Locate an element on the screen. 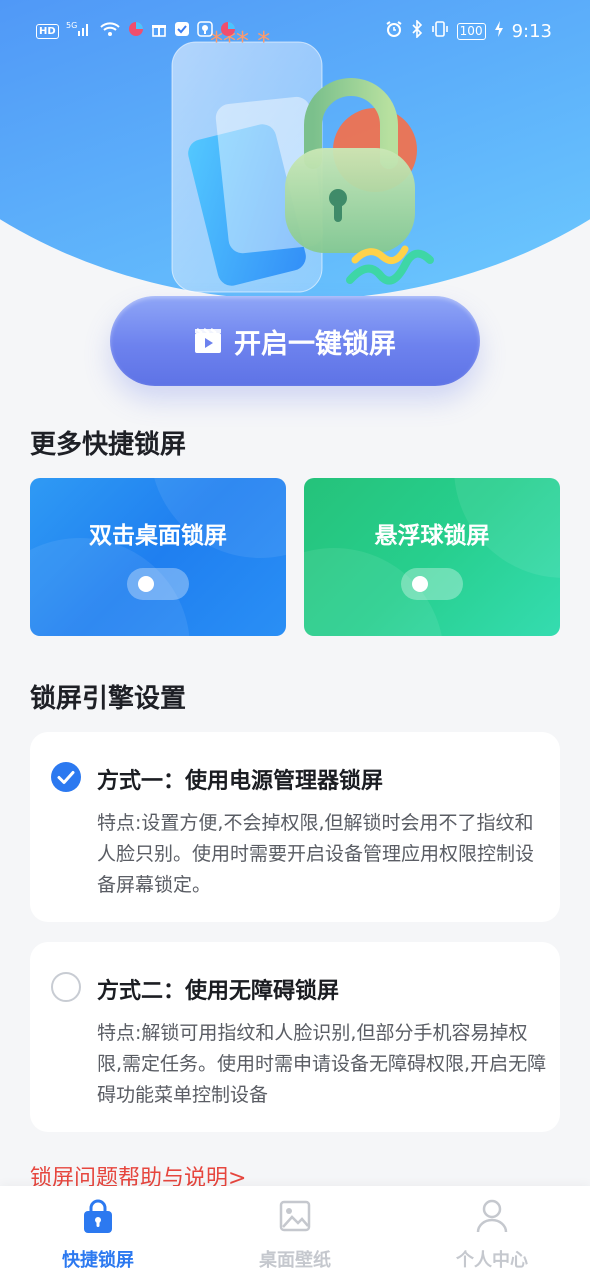 Image resolution: width=590 pixels, height=1278 pixels. clock: 9:13 is located at coordinates (531, 31).